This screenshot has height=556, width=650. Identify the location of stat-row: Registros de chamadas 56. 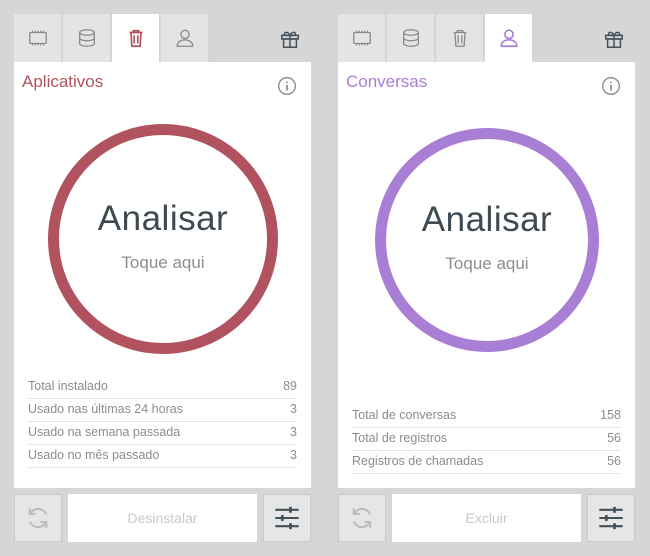
(486, 462).